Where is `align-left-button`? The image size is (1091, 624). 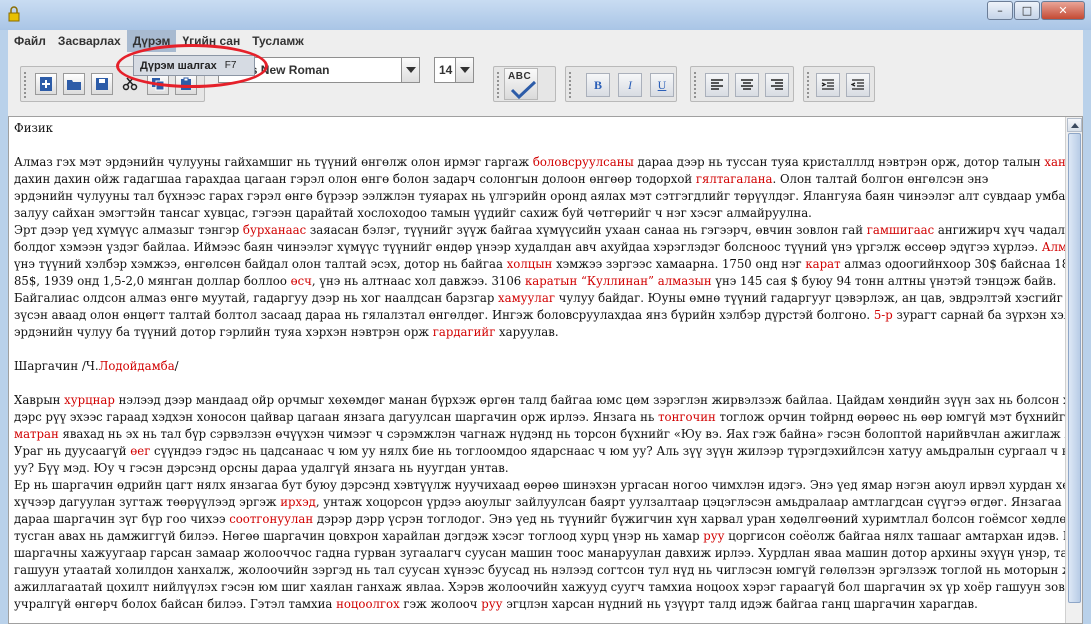 align-left-button is located at coordinates (717, 85).